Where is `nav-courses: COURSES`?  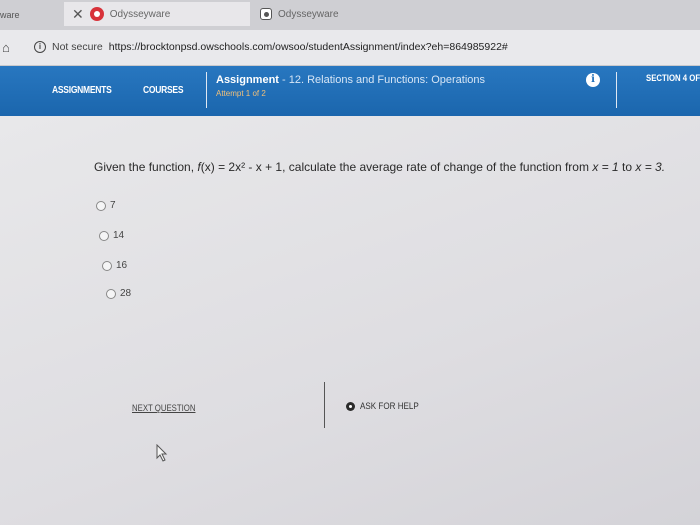 nav-courses: COURSES is located at coordinates (163, 90).